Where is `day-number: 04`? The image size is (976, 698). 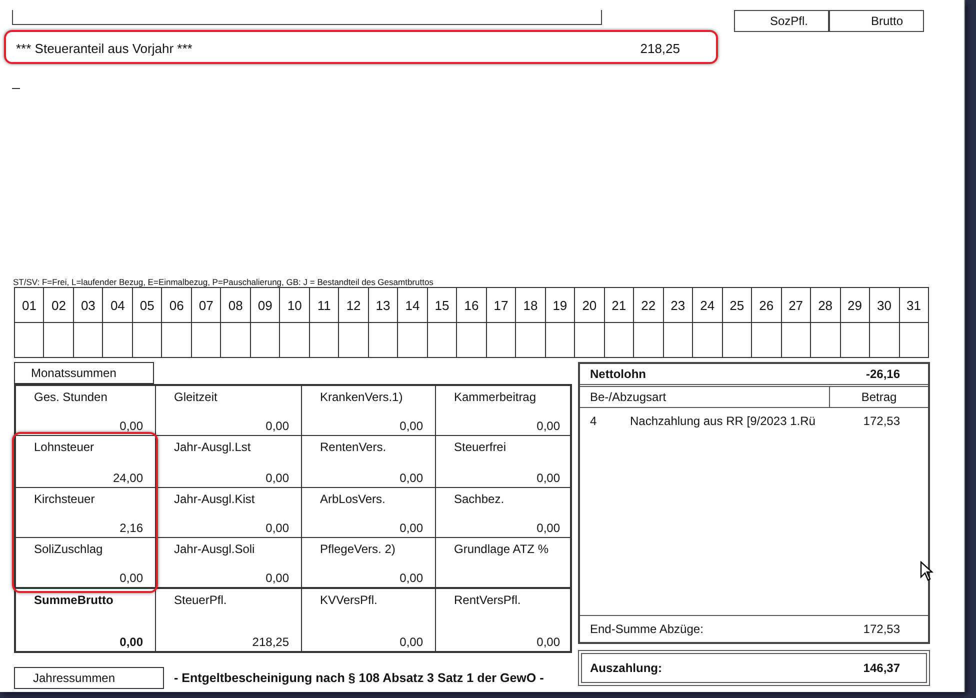
day-number: 04 is located at coordinates (118, 305).